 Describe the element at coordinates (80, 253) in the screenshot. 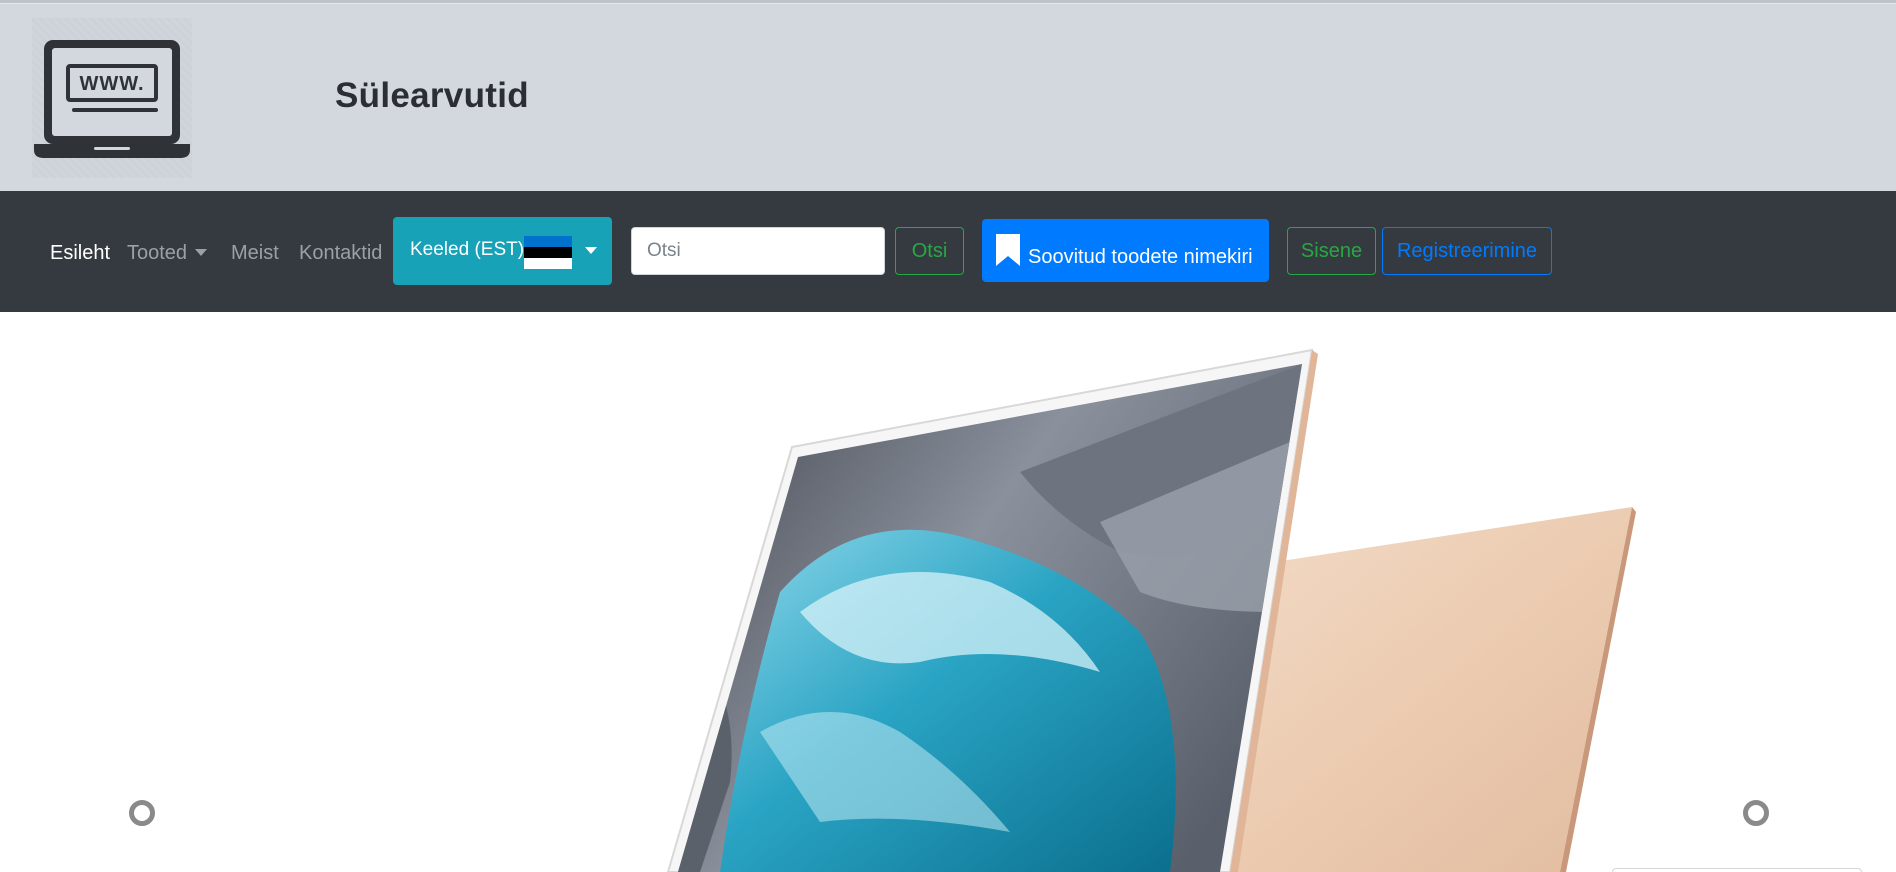

I see `nav-item-home: Esileht` at that location.